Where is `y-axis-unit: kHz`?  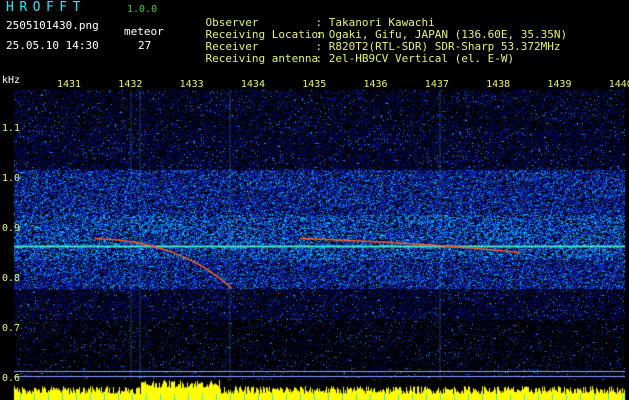 y-axis-unit: kHz is located at coordinates (11, 80).